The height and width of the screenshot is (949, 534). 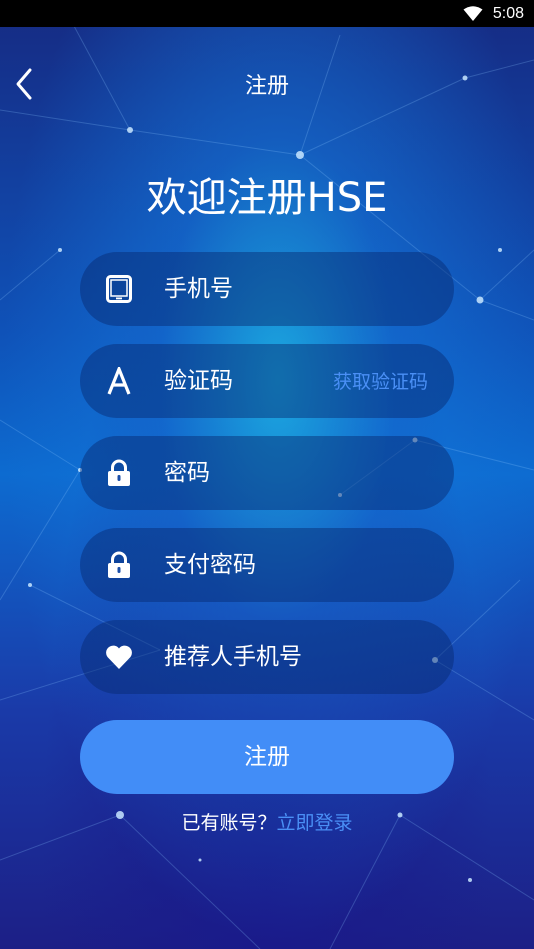 I want to click on code-placeholder: 验证码, so click(x=198, y=381).